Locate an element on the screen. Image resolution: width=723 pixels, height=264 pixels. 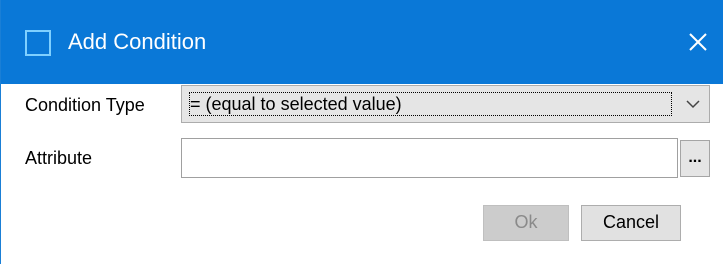
condition-type-label: Condition Type is located at coordinates (85, 105).